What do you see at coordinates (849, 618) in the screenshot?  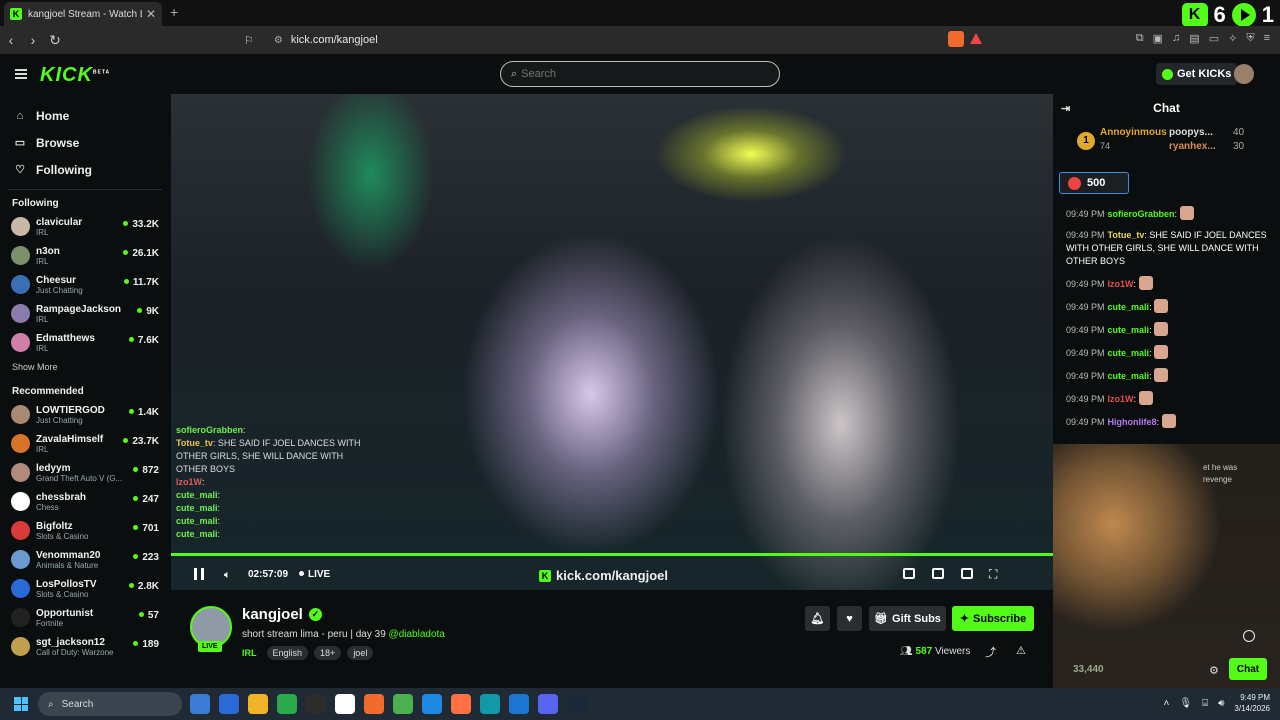 I see `follow-button: ♥` at bounding box center [849, 618].